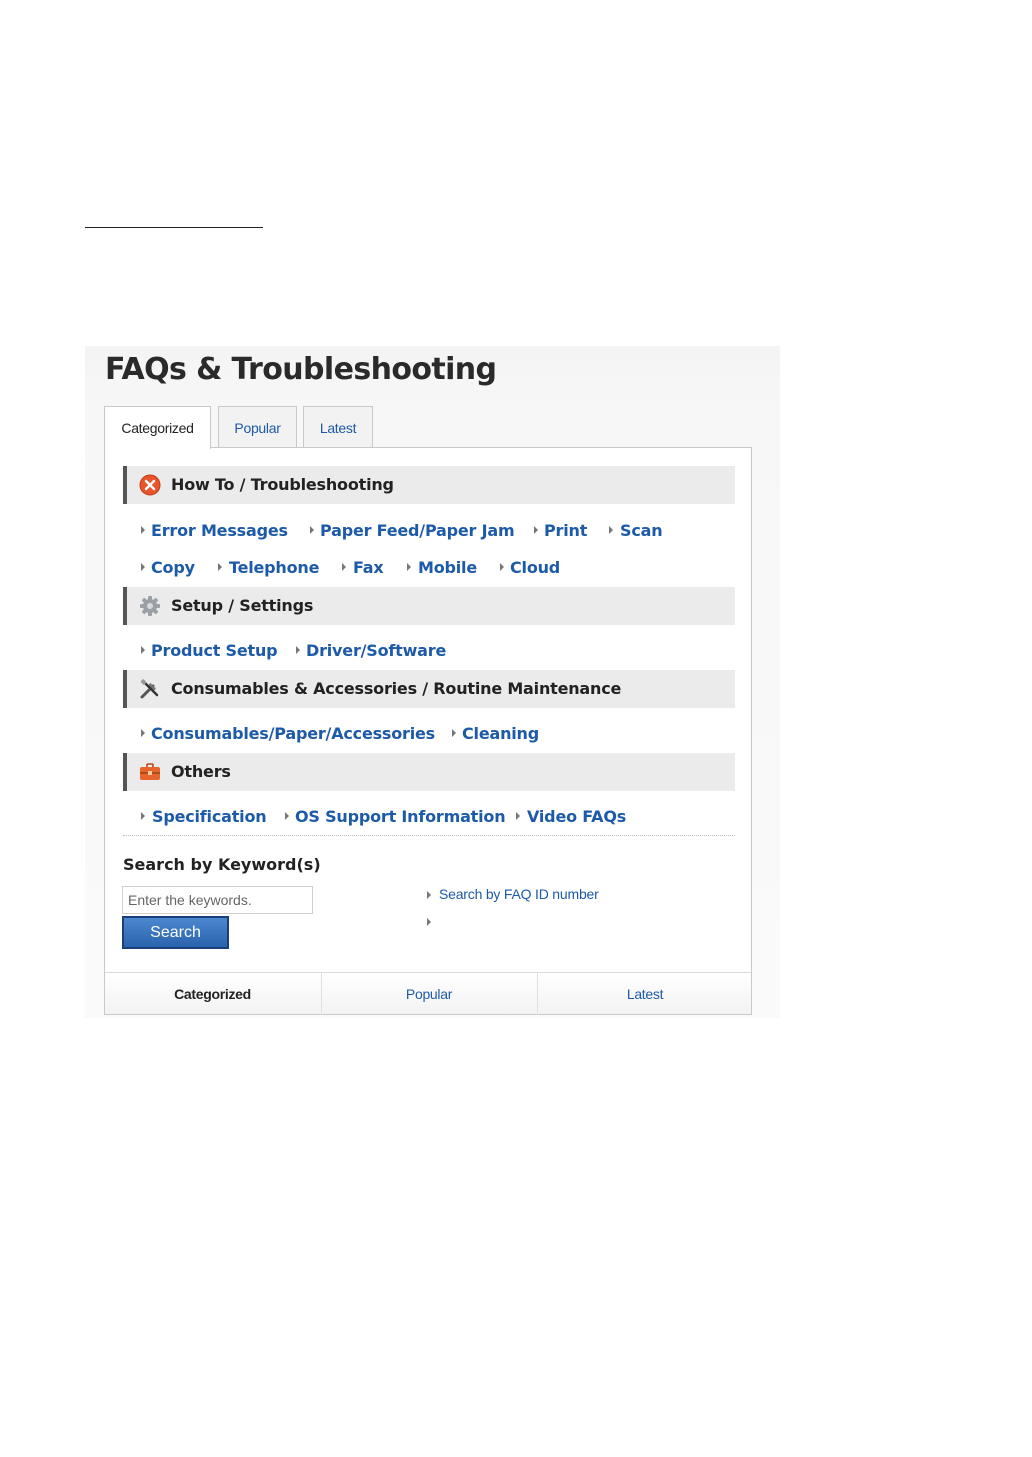  What do you see at coordinates (173, 567) in the screenshot?
I see `link-copy: Copy` at bounding box center [173, 567].